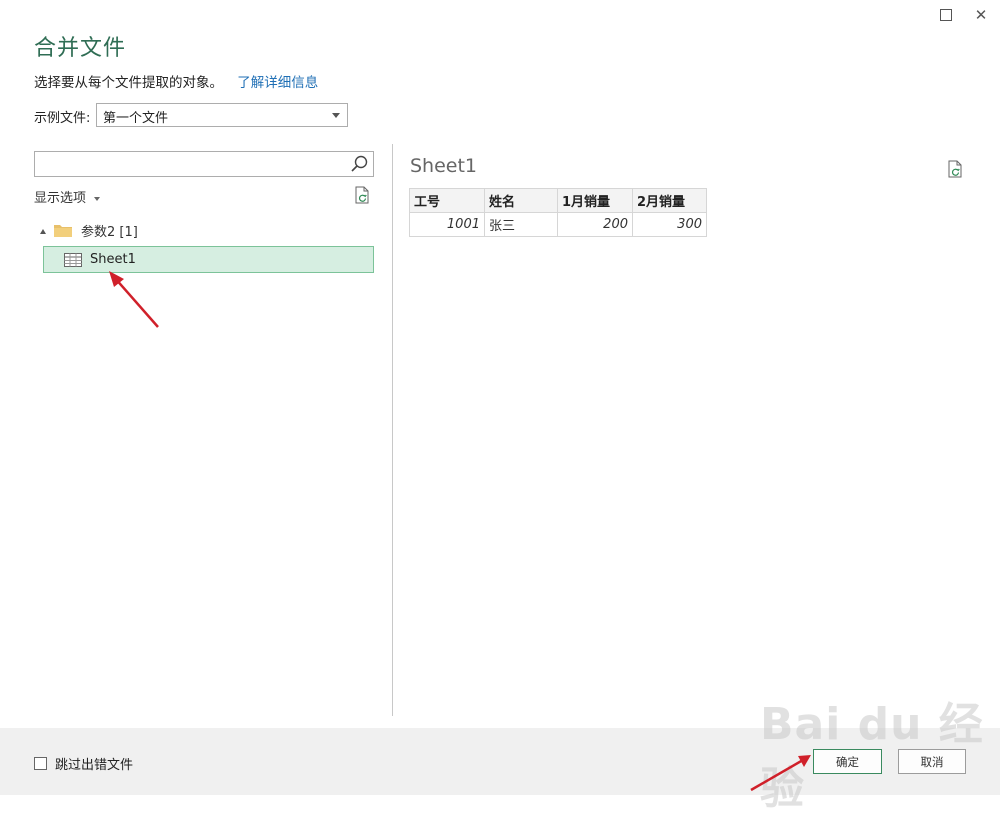 The image size is (1000, 816). What do you see at coordinates (277, 83) in the screenshot?
I see `learn-more-link: 了解详细信息` at bounding box center [277, 83].